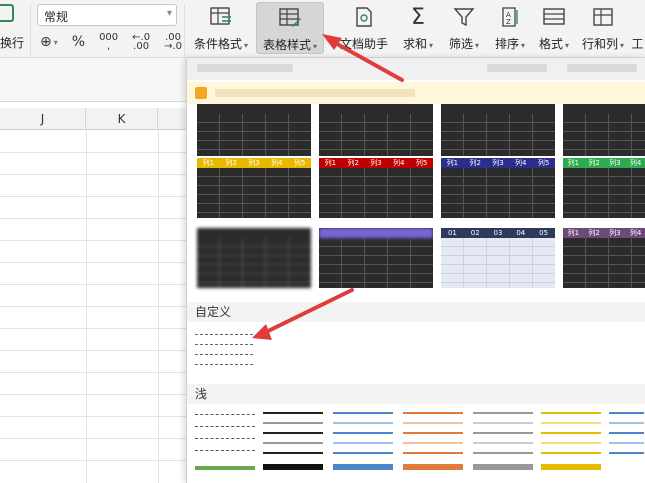 This screenshot has width=645, height=483. I want to click on worksheet-button: 工, so click(637, 28).